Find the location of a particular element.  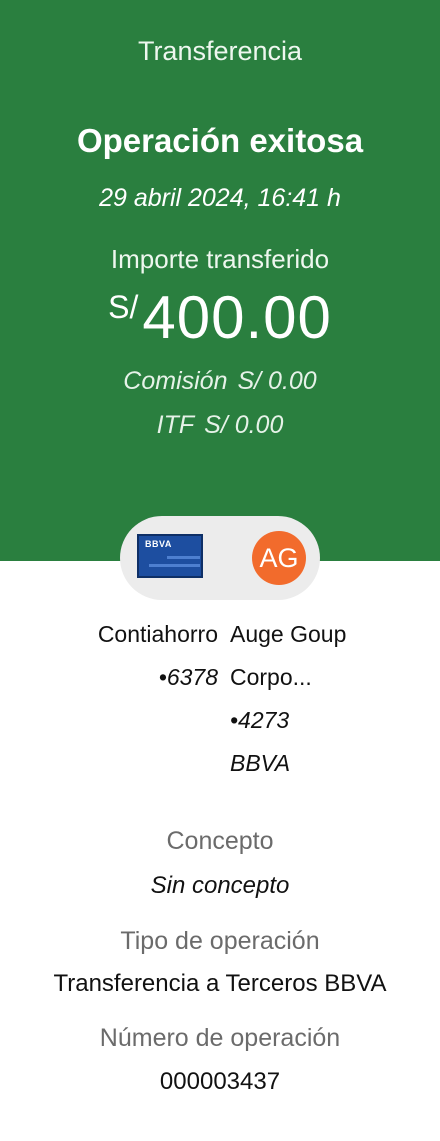

card-brand-label: BBVA is located at coordinates (158, 544).